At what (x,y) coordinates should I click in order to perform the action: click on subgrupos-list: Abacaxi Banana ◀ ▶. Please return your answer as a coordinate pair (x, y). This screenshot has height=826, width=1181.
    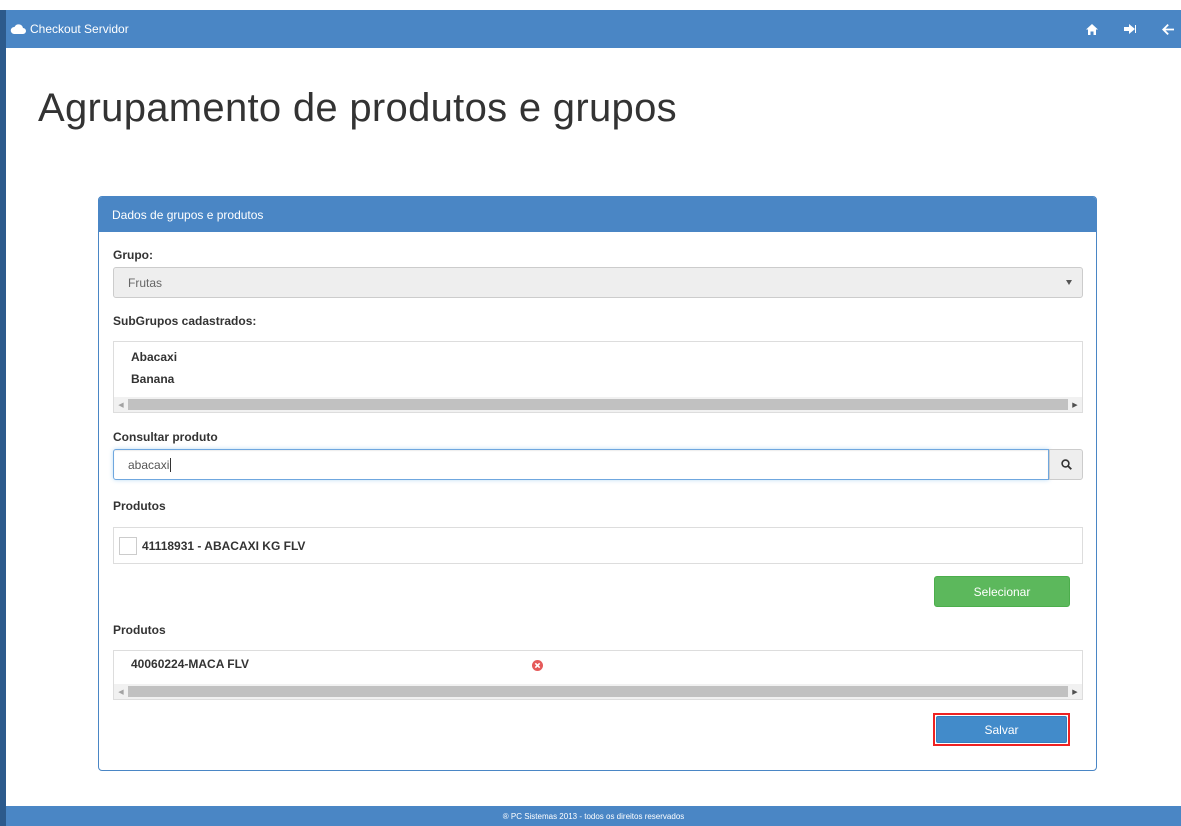
    Looking at the image, I should click on (598, 377).